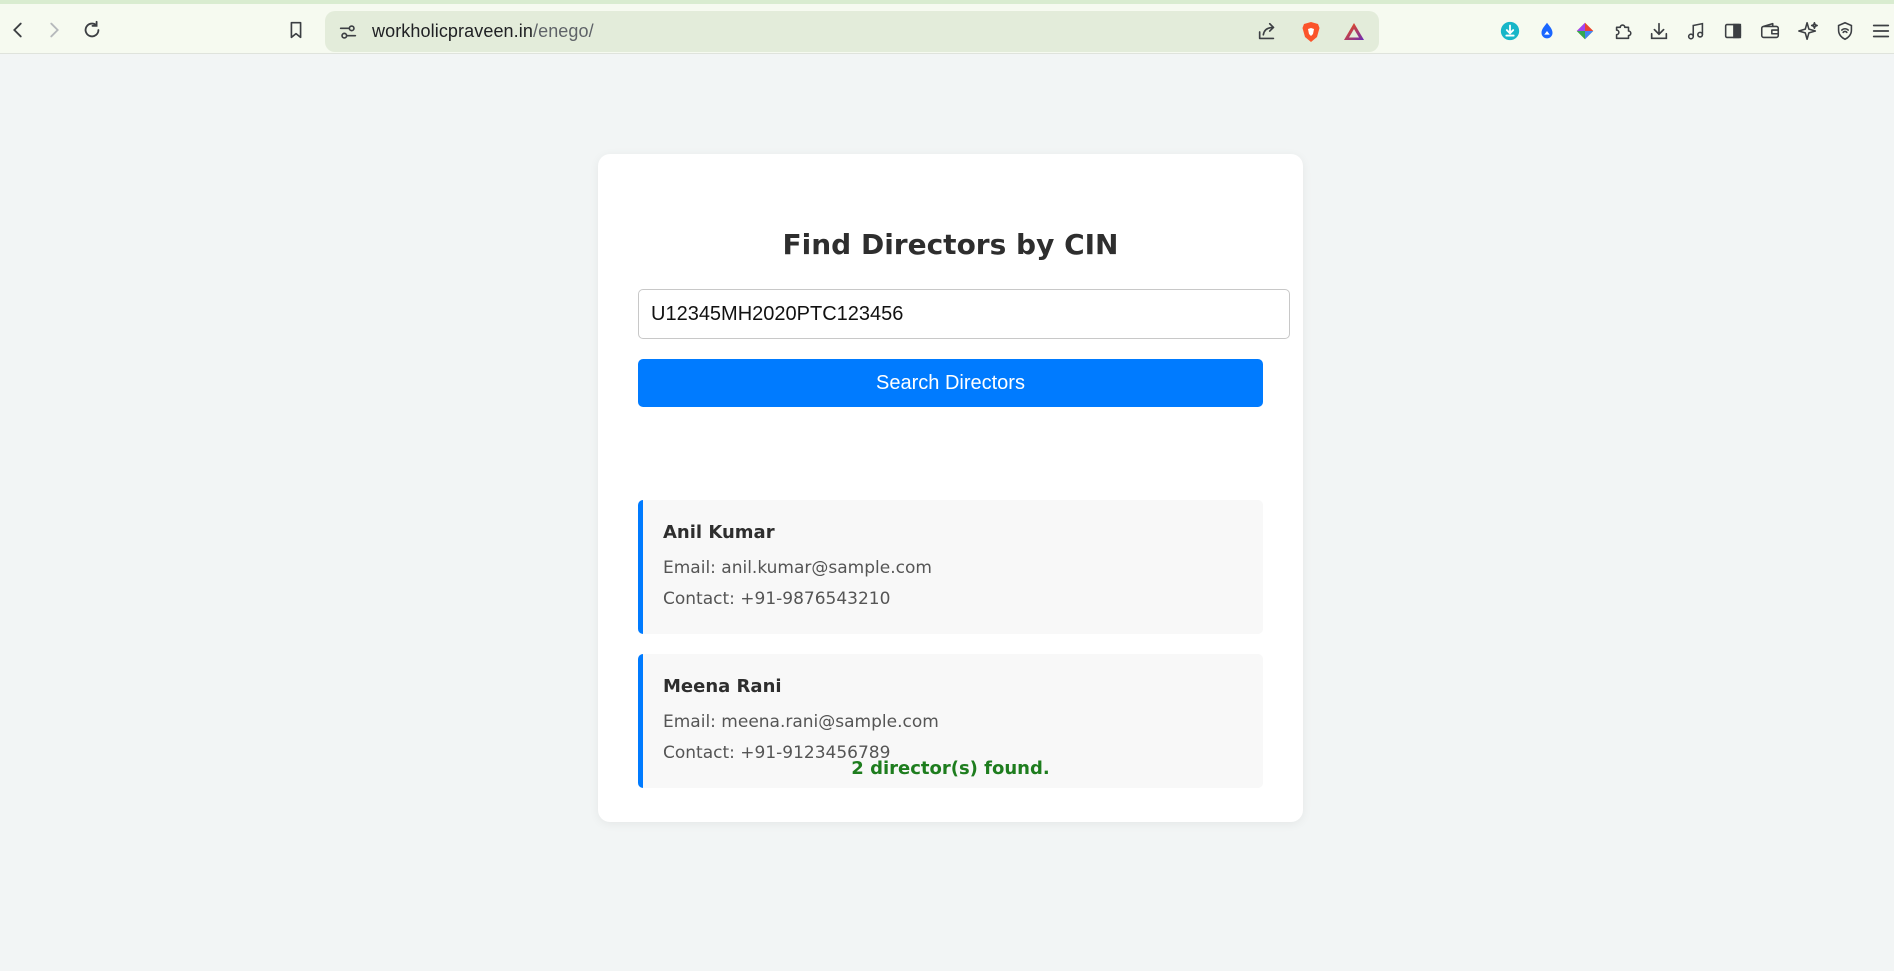 The image size is (1894, 971). What do you see at coordinates (1547, 31) in the screenshot?
I see `drive-ext-icon` at bounding box center [1547, 31].